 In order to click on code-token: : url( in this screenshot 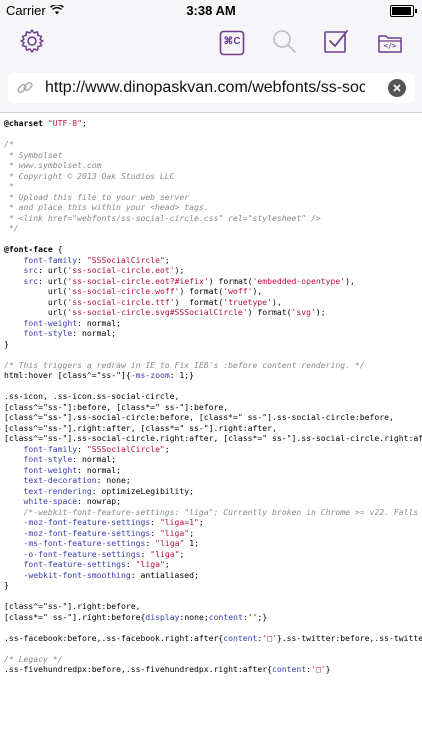, I will do `click(53, 270)`.